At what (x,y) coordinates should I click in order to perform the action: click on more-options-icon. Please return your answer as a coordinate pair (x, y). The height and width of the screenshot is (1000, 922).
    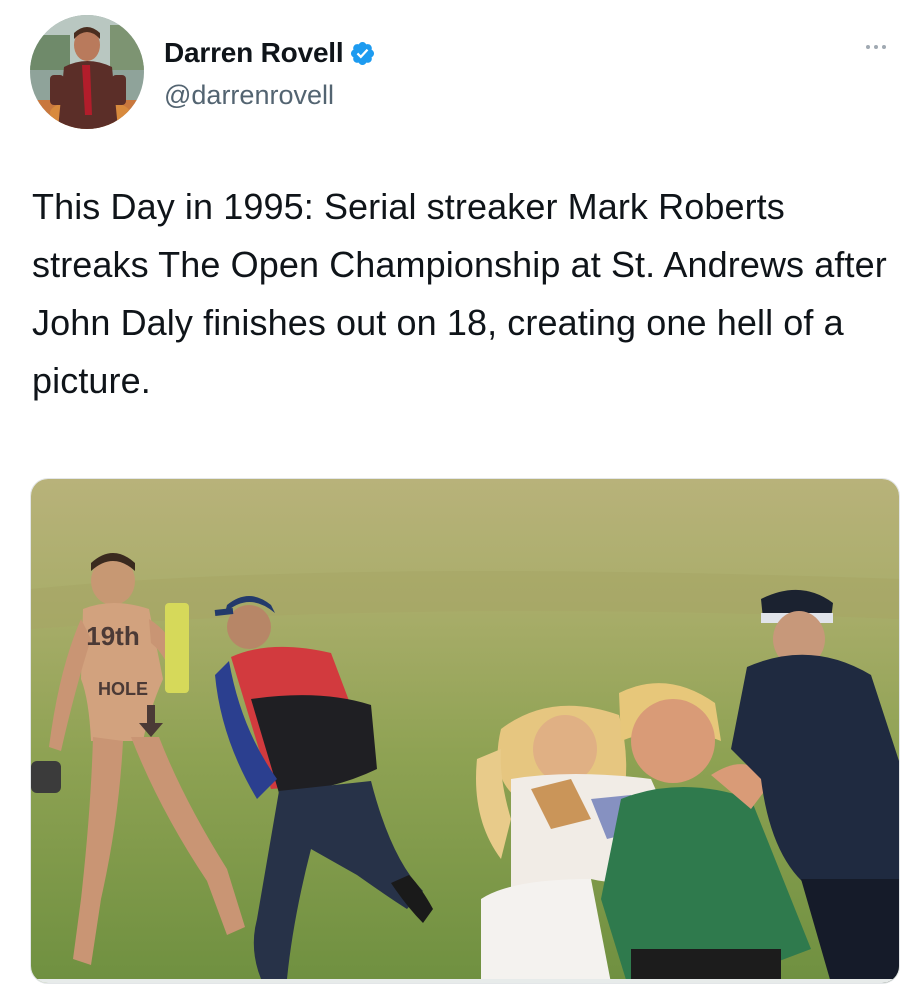
    Looking at the image, I should click on (876, 47).